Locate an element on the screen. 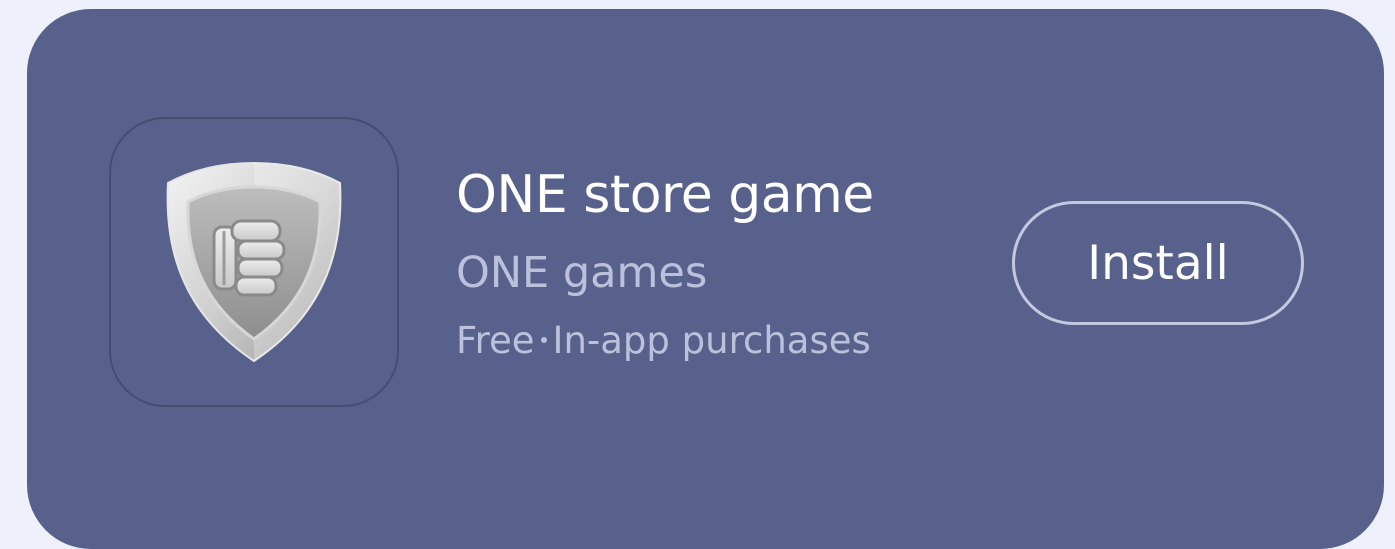  install-button: Install is located at coordinates (1158, 263).